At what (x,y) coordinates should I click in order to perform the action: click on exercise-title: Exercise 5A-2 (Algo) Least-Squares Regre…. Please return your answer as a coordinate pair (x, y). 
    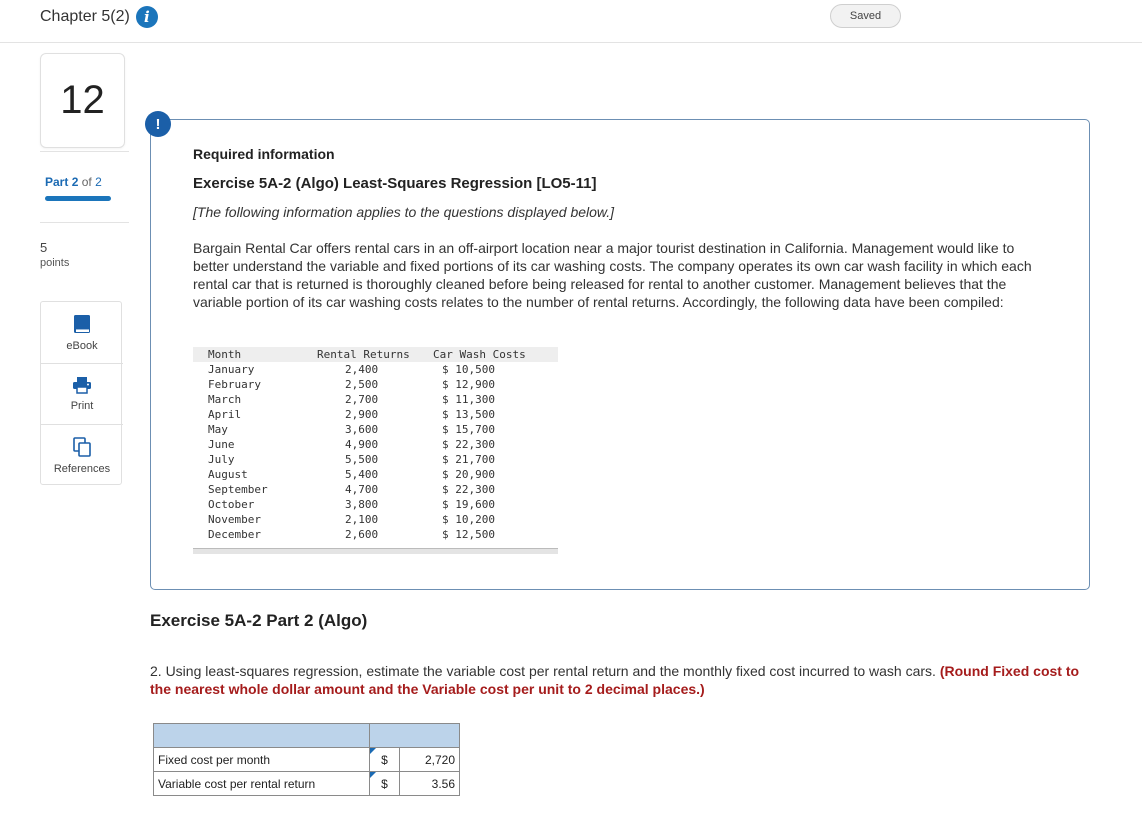
    Looking at the image, I should click on (395, 183).